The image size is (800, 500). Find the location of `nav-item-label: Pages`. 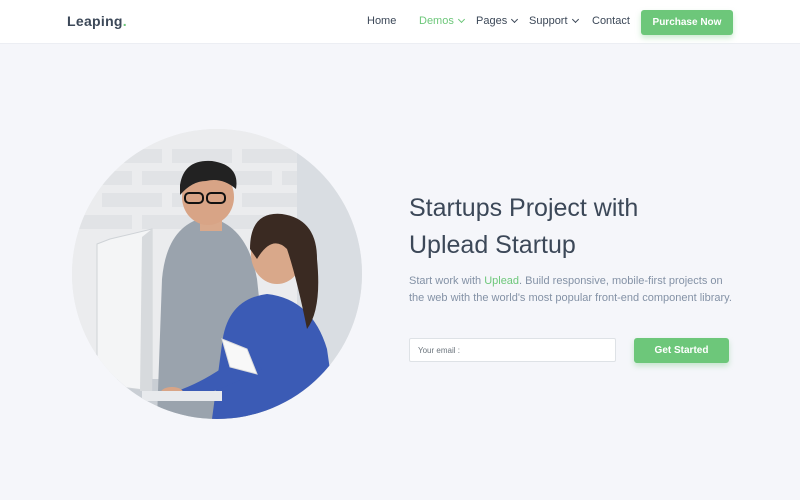

nav-item-label: Pages is located at coordinates (492, 21).